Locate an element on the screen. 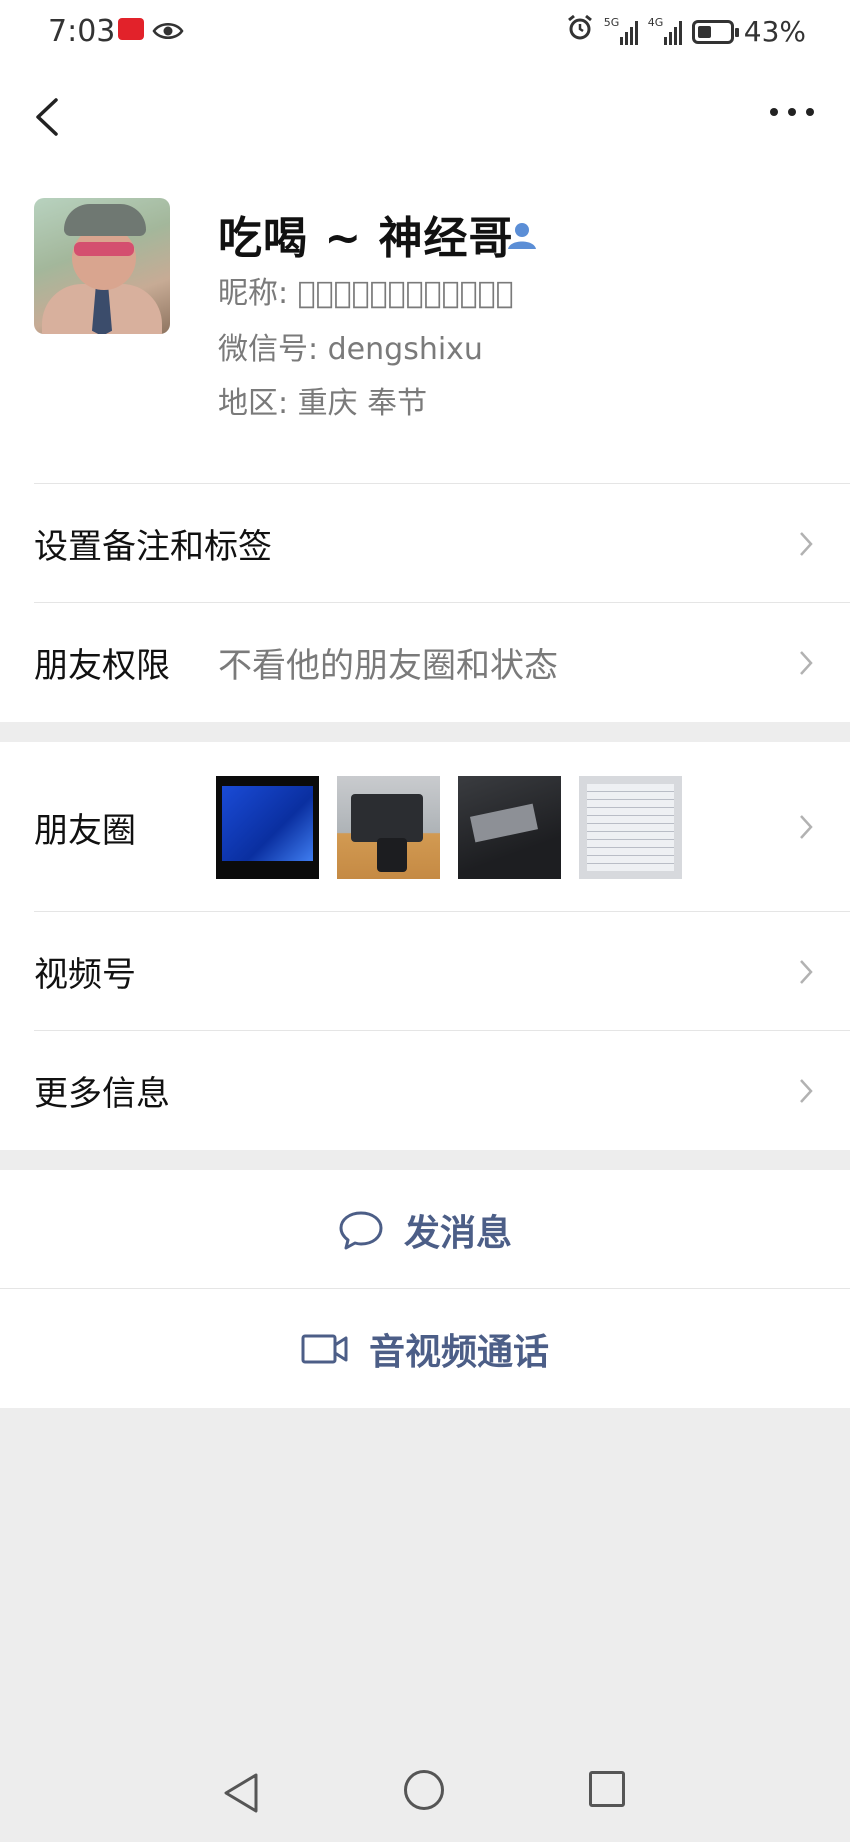 This screenshot has height=1842, width=850. moments-label: 朋友圈 is located at coordinates (85, 830).